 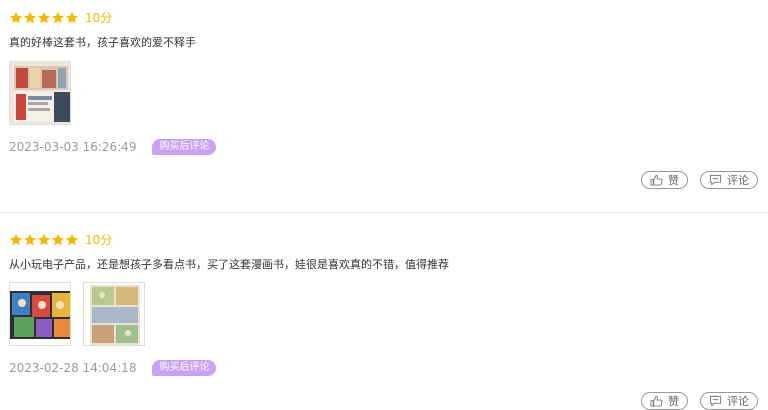 I want to click on review-text: 真的好棒这套书，孩子喜欢的爱不释手, so click(x=102, y=42).